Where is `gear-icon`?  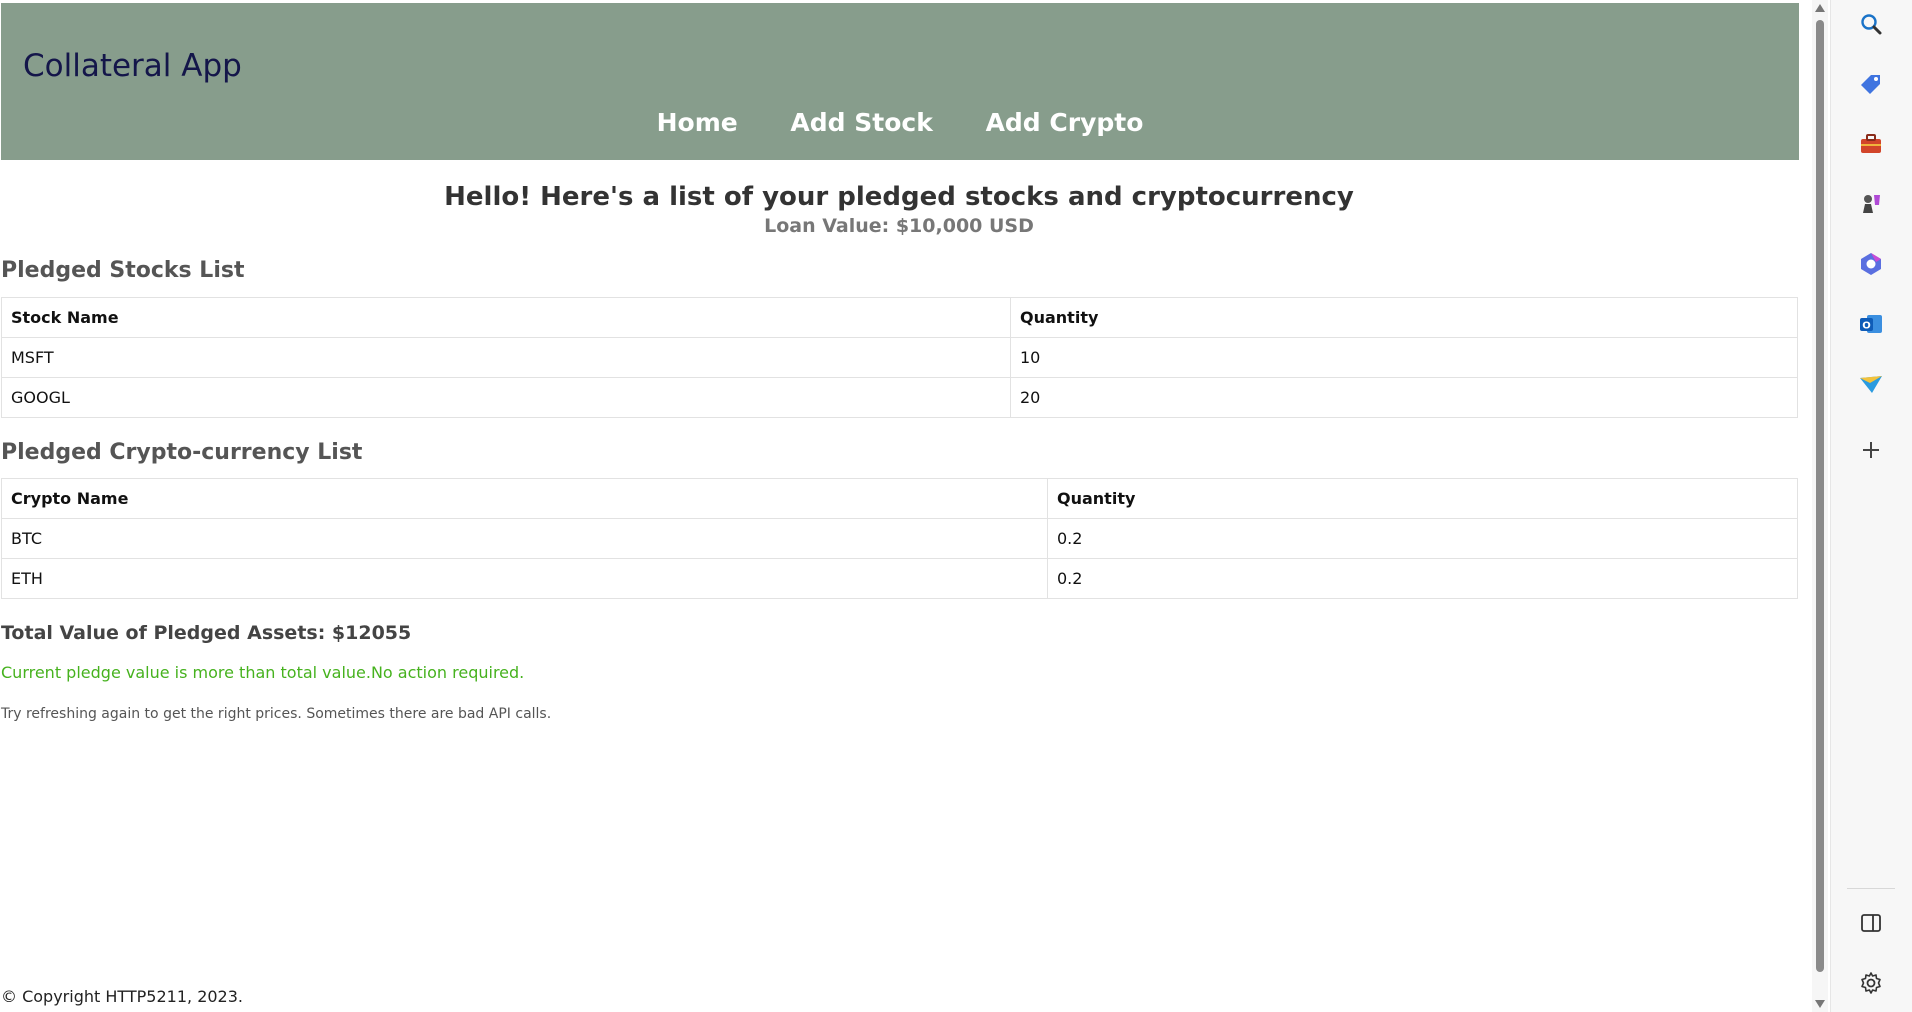 gear-icon is located at coordinates (1871, 983).